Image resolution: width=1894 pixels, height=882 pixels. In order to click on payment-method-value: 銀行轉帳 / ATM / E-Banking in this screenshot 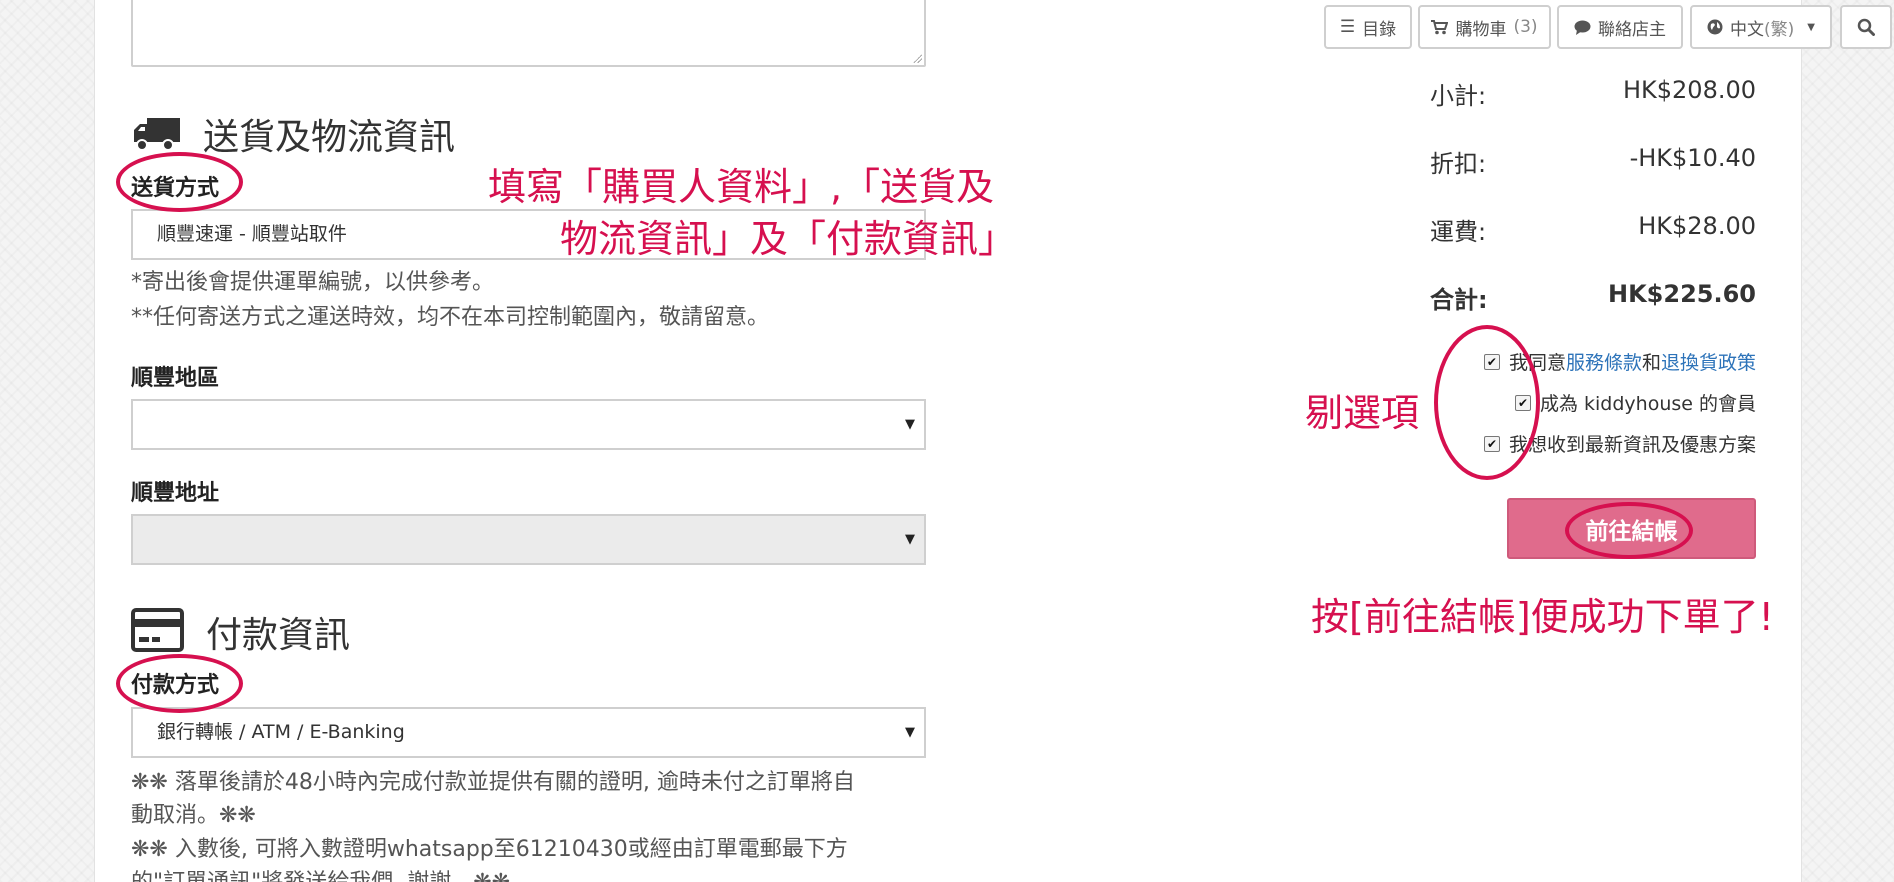, I will do `click(281, 732)`.